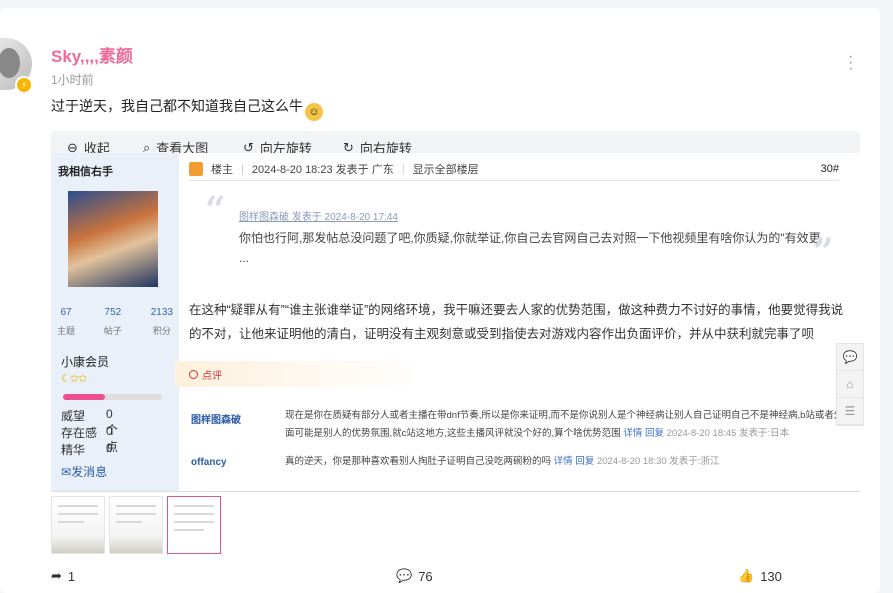  What do you see at coordinates (66, 472) in the screenshot?
I see `mail-icon: ✉` at bounding box center [66, 472].